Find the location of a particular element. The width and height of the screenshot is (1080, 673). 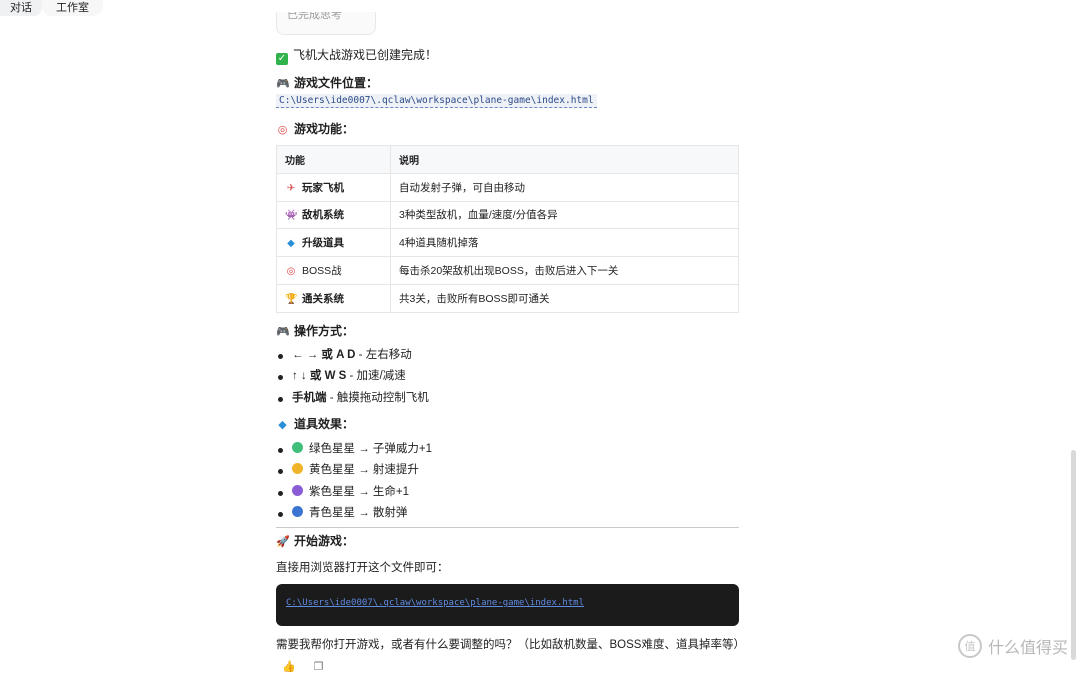

thinking-collapsed-pill: 已完成思考 is located at coordinates (326, 23).